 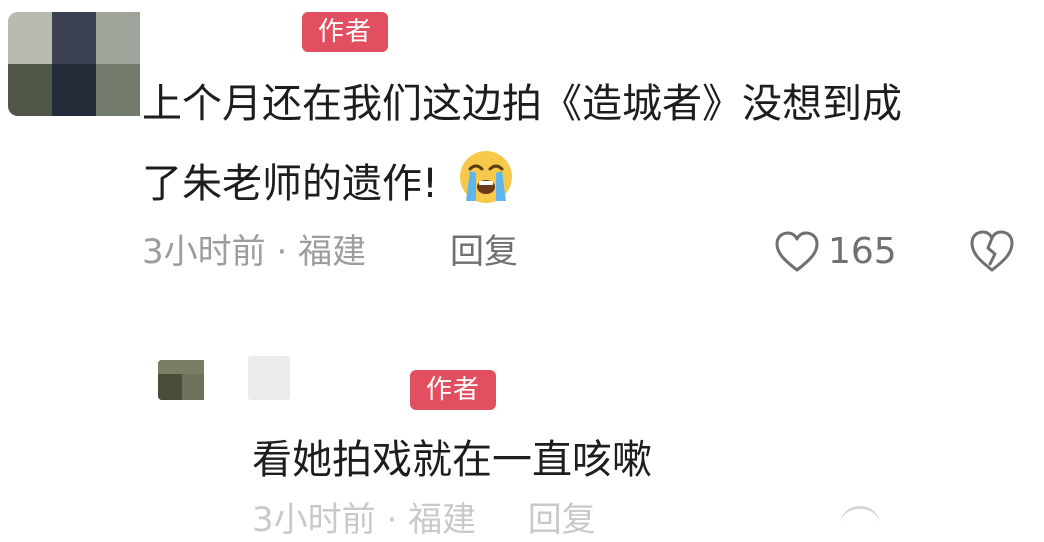 What do you see at coordinates (314, 520) in the screenshot?
I see `reply-time: 3小时前` at bounding box center [314, 520].